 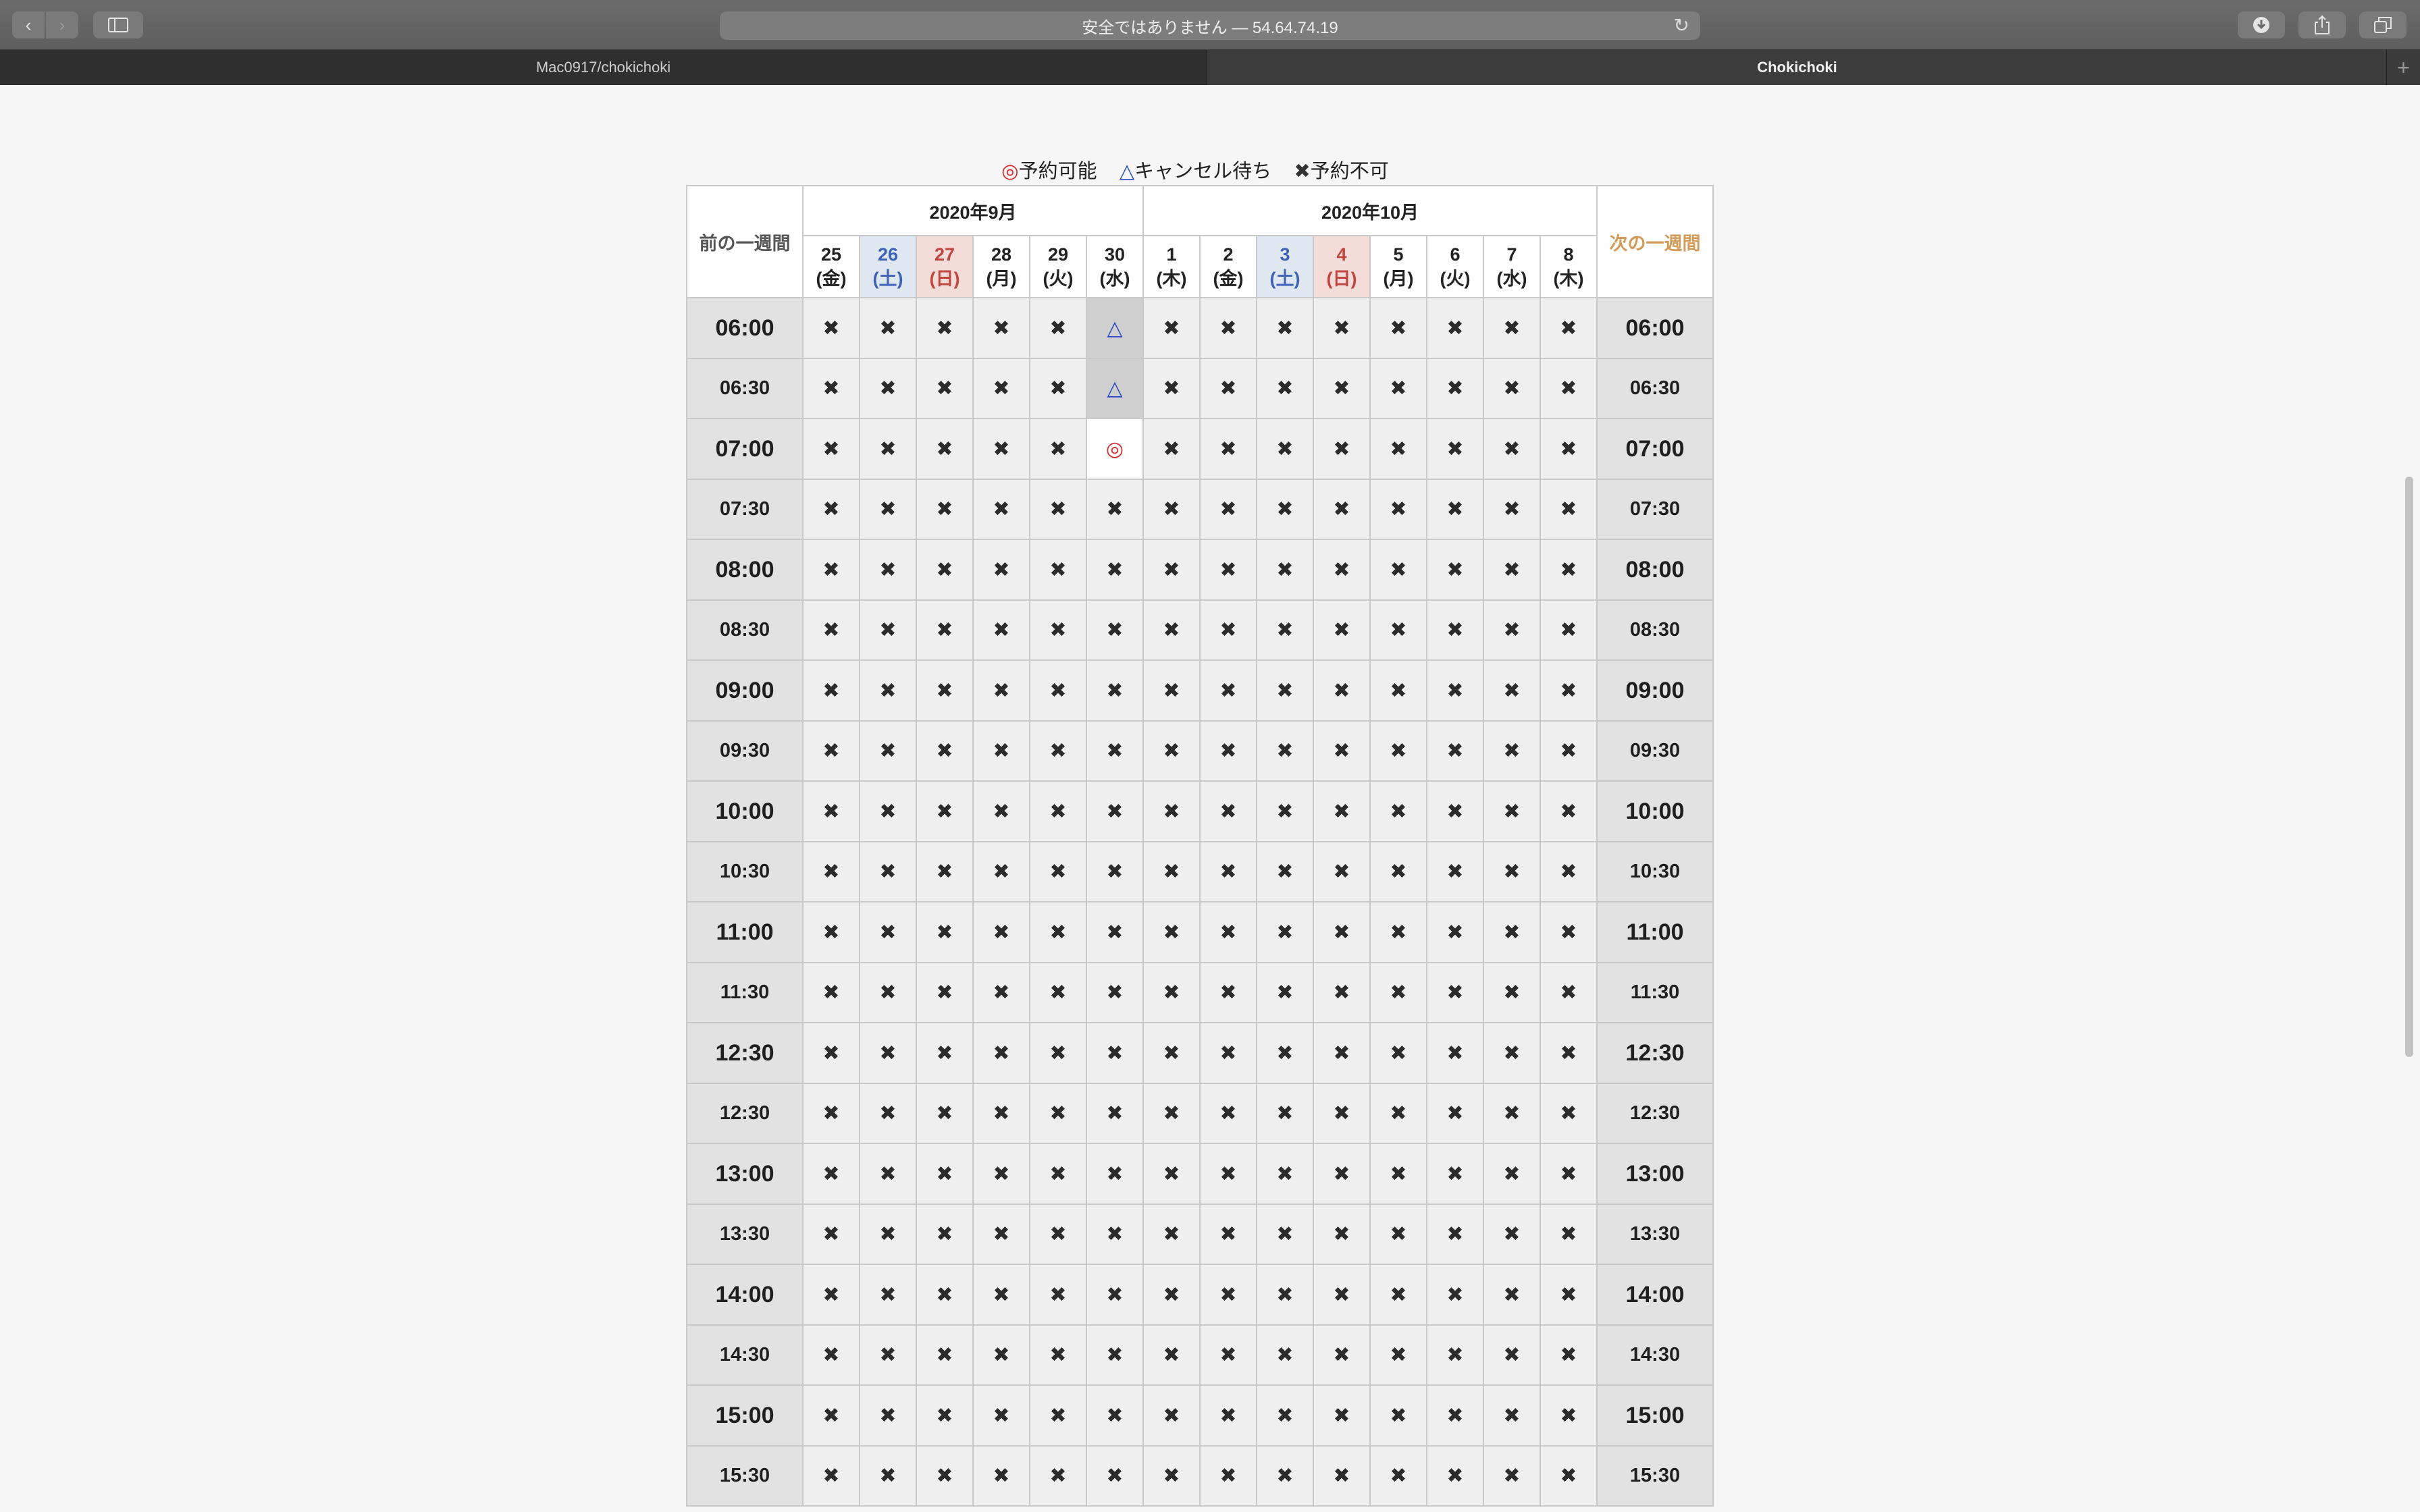 I want to click on time-row: 11:00 ✖ ✖ ✖ ✖ ✖ ✖ ✖ ✖ ✖ ✖ ✖ ✖ ✖ ✖ 11:00, so click(x=1200, y=932).